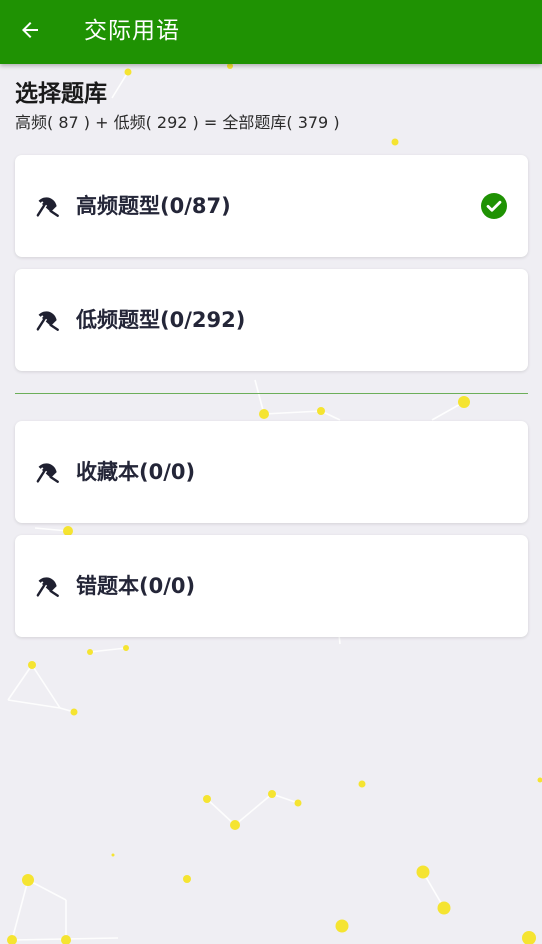 The width and height of the screenshot is (542, 944). What do you see at coordinates (271, 320) in the screenshot?
I see `card-low-frequency: 低频题型(0/292)` at bounding box center [271, 320].